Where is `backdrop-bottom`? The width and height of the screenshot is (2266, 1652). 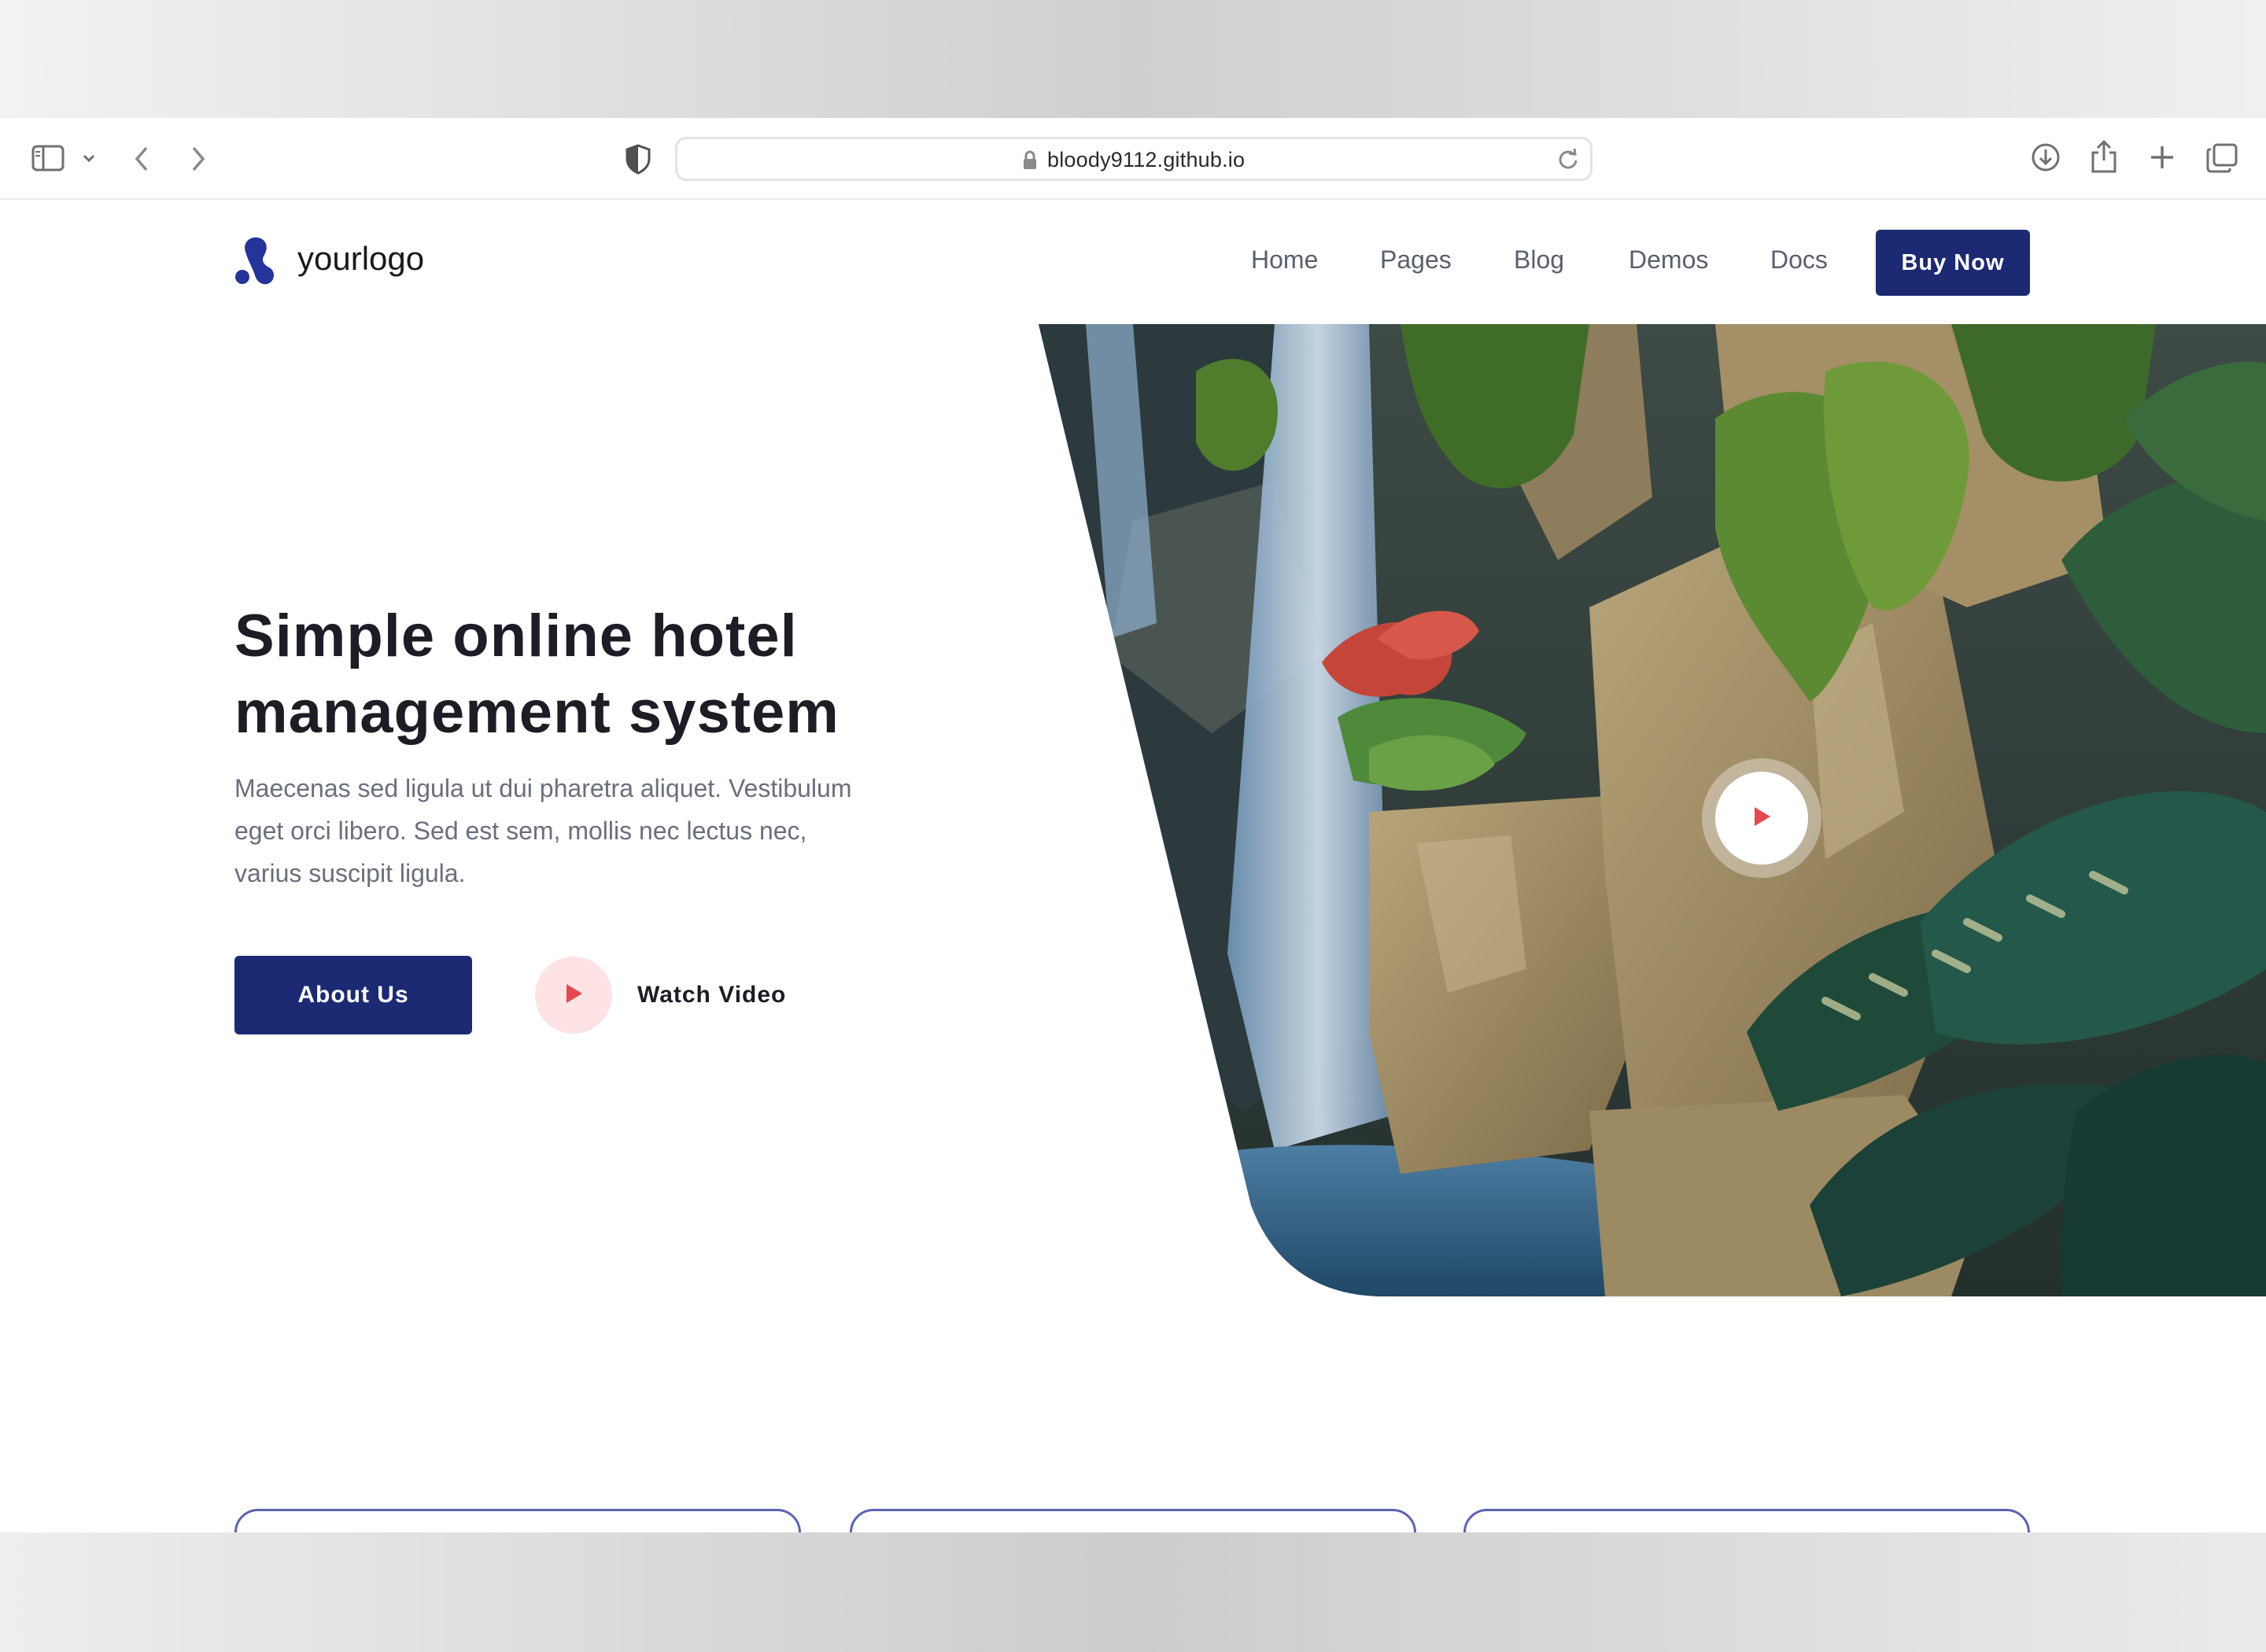
backdrop-bottom is located at coordinates (1133, 1592).